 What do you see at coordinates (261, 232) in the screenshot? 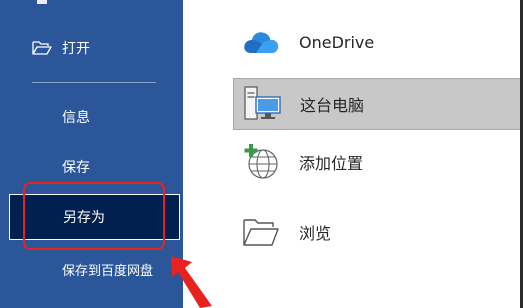
I see `folder-icon` at bounding box center [261, 232].